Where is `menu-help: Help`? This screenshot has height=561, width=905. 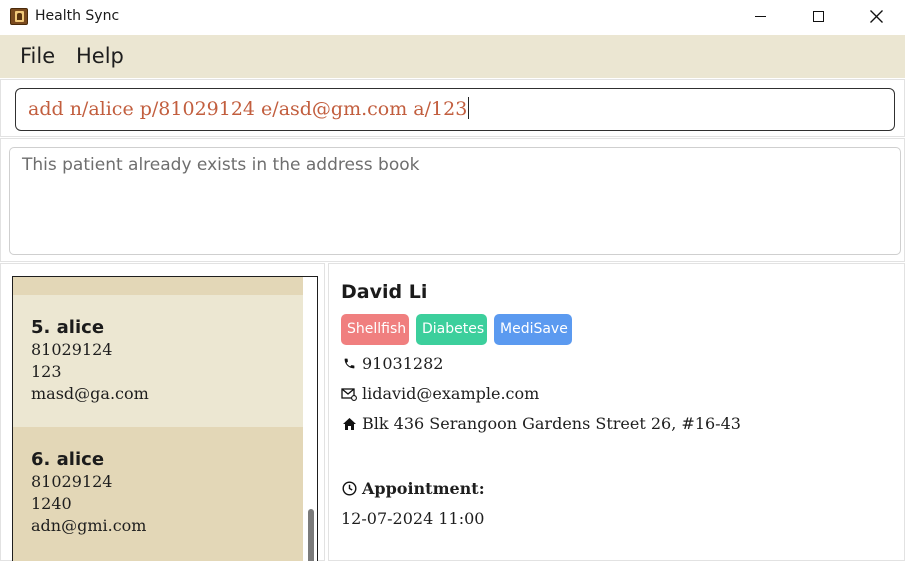
menu-help: Help is located at coordinates (100, 56).